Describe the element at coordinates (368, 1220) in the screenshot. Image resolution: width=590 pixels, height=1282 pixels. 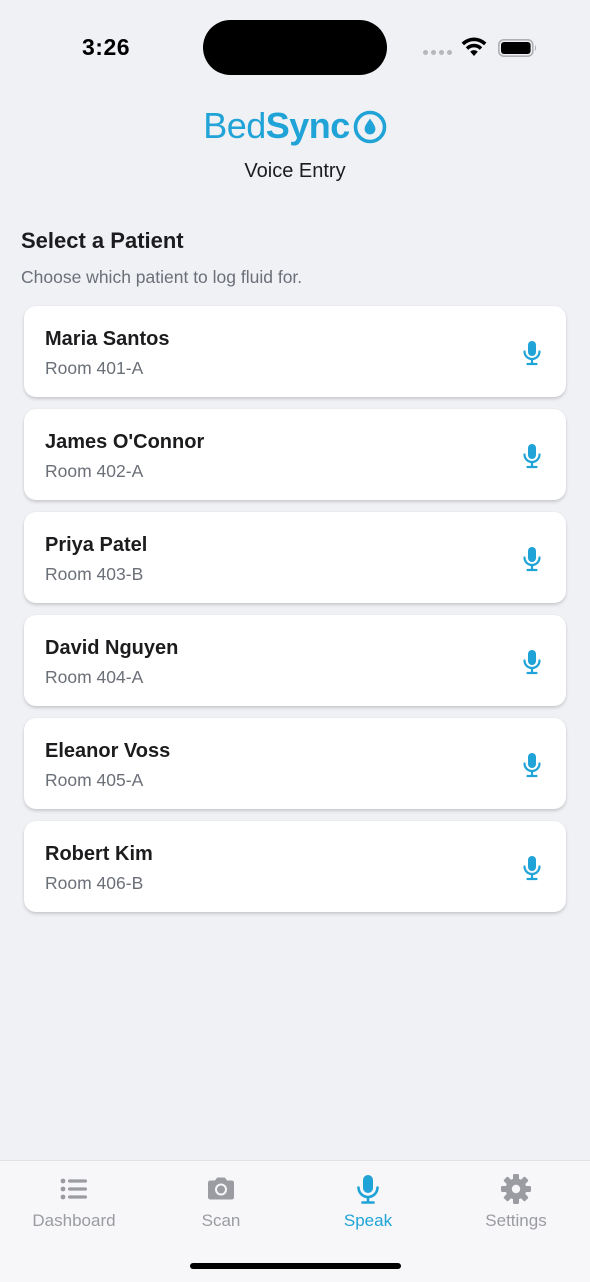
I see `tab-label: Speak` at that location.